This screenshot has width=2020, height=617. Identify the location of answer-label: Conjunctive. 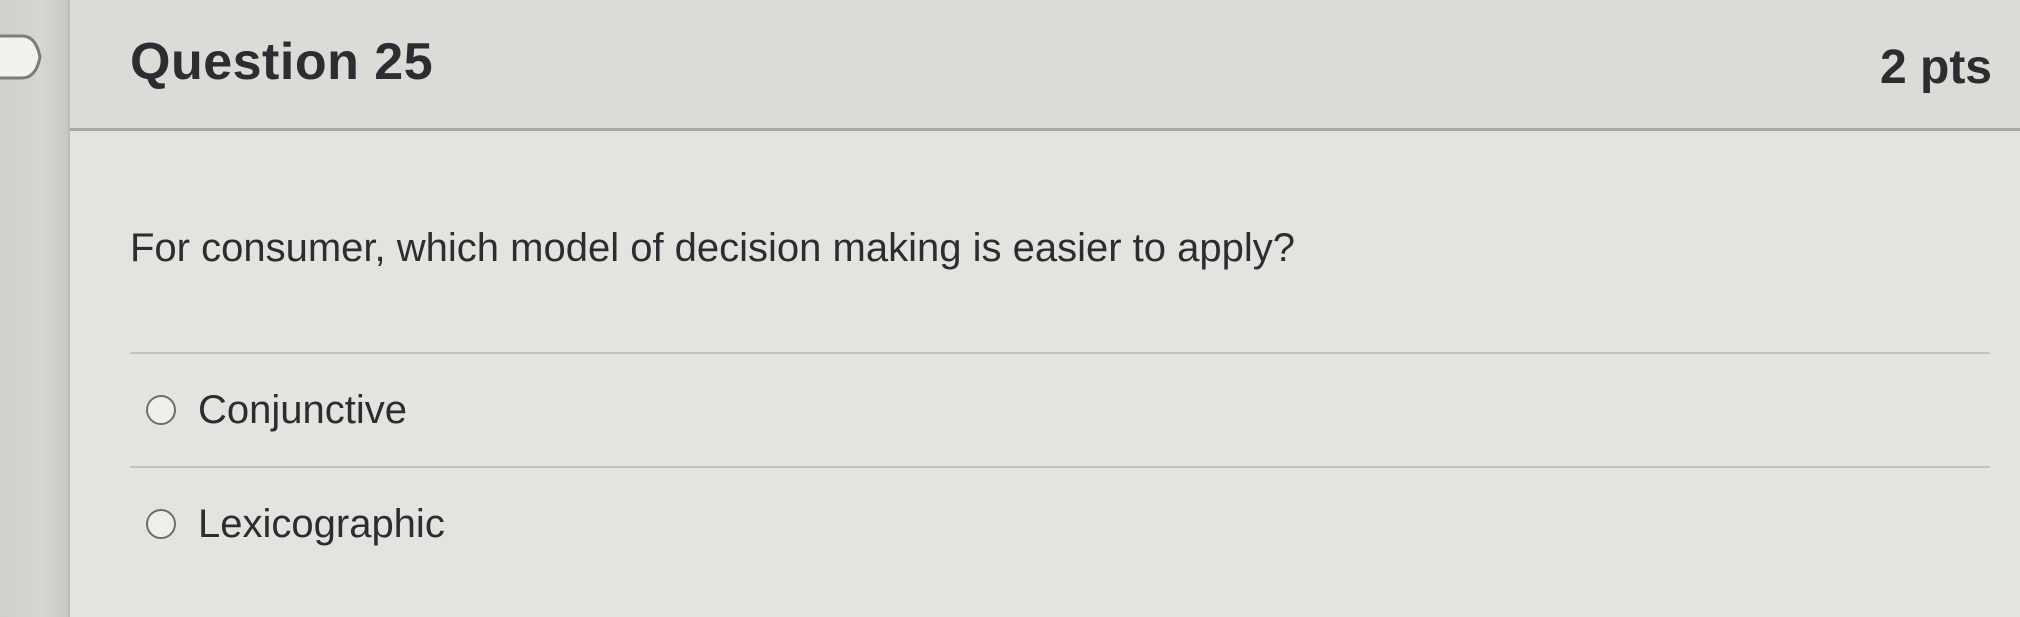
(303, 409).